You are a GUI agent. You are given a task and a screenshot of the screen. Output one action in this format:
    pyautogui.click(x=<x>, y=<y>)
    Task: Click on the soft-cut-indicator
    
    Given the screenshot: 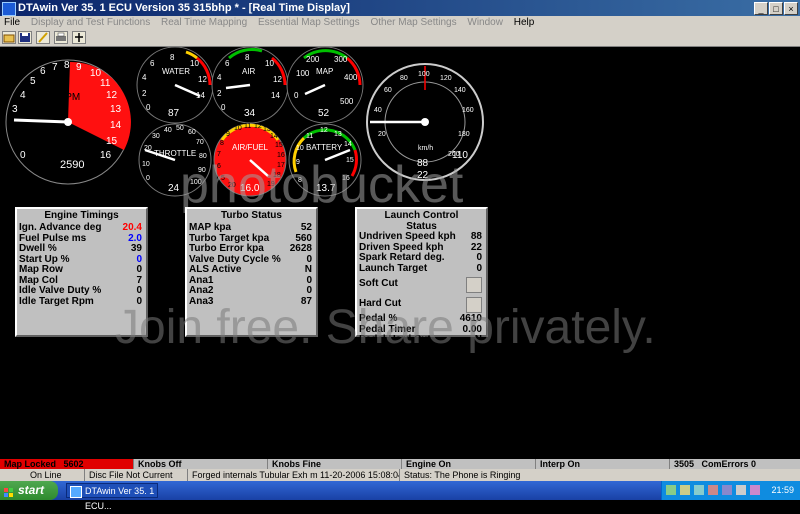 What is the action you would take?
    pyautogui.click(x=474, y=285)
    